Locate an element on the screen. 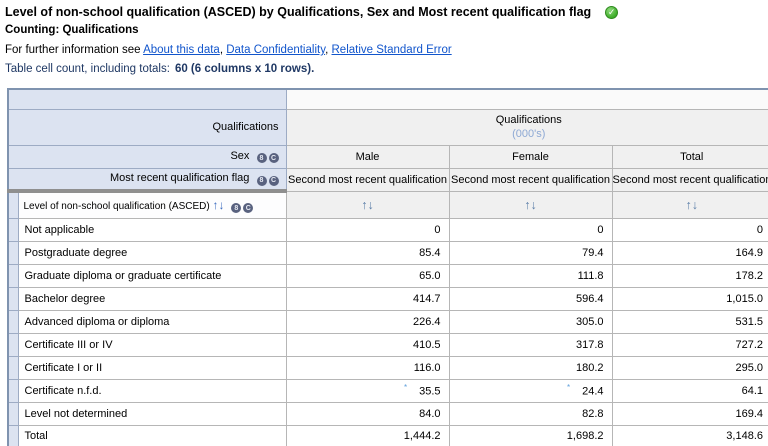 The image size is (768, 446). row-label: Total is located at coordinates (152, 435).